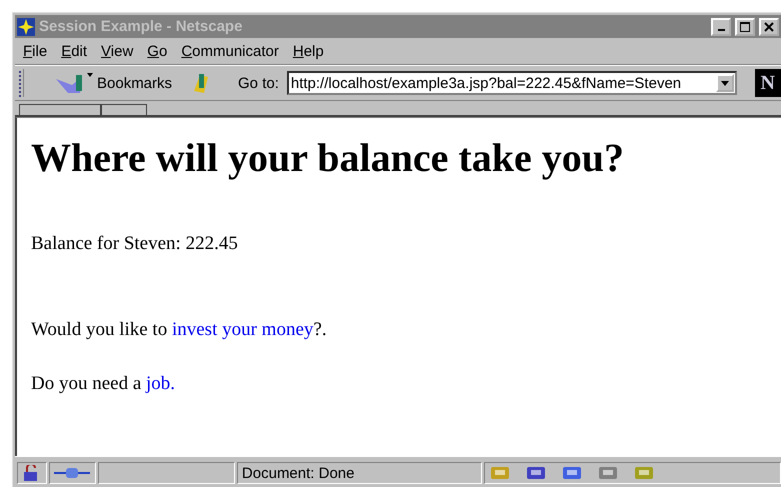 The image size is (781, 487). I want to click on goto-label: Go to:, so click(258, 83).